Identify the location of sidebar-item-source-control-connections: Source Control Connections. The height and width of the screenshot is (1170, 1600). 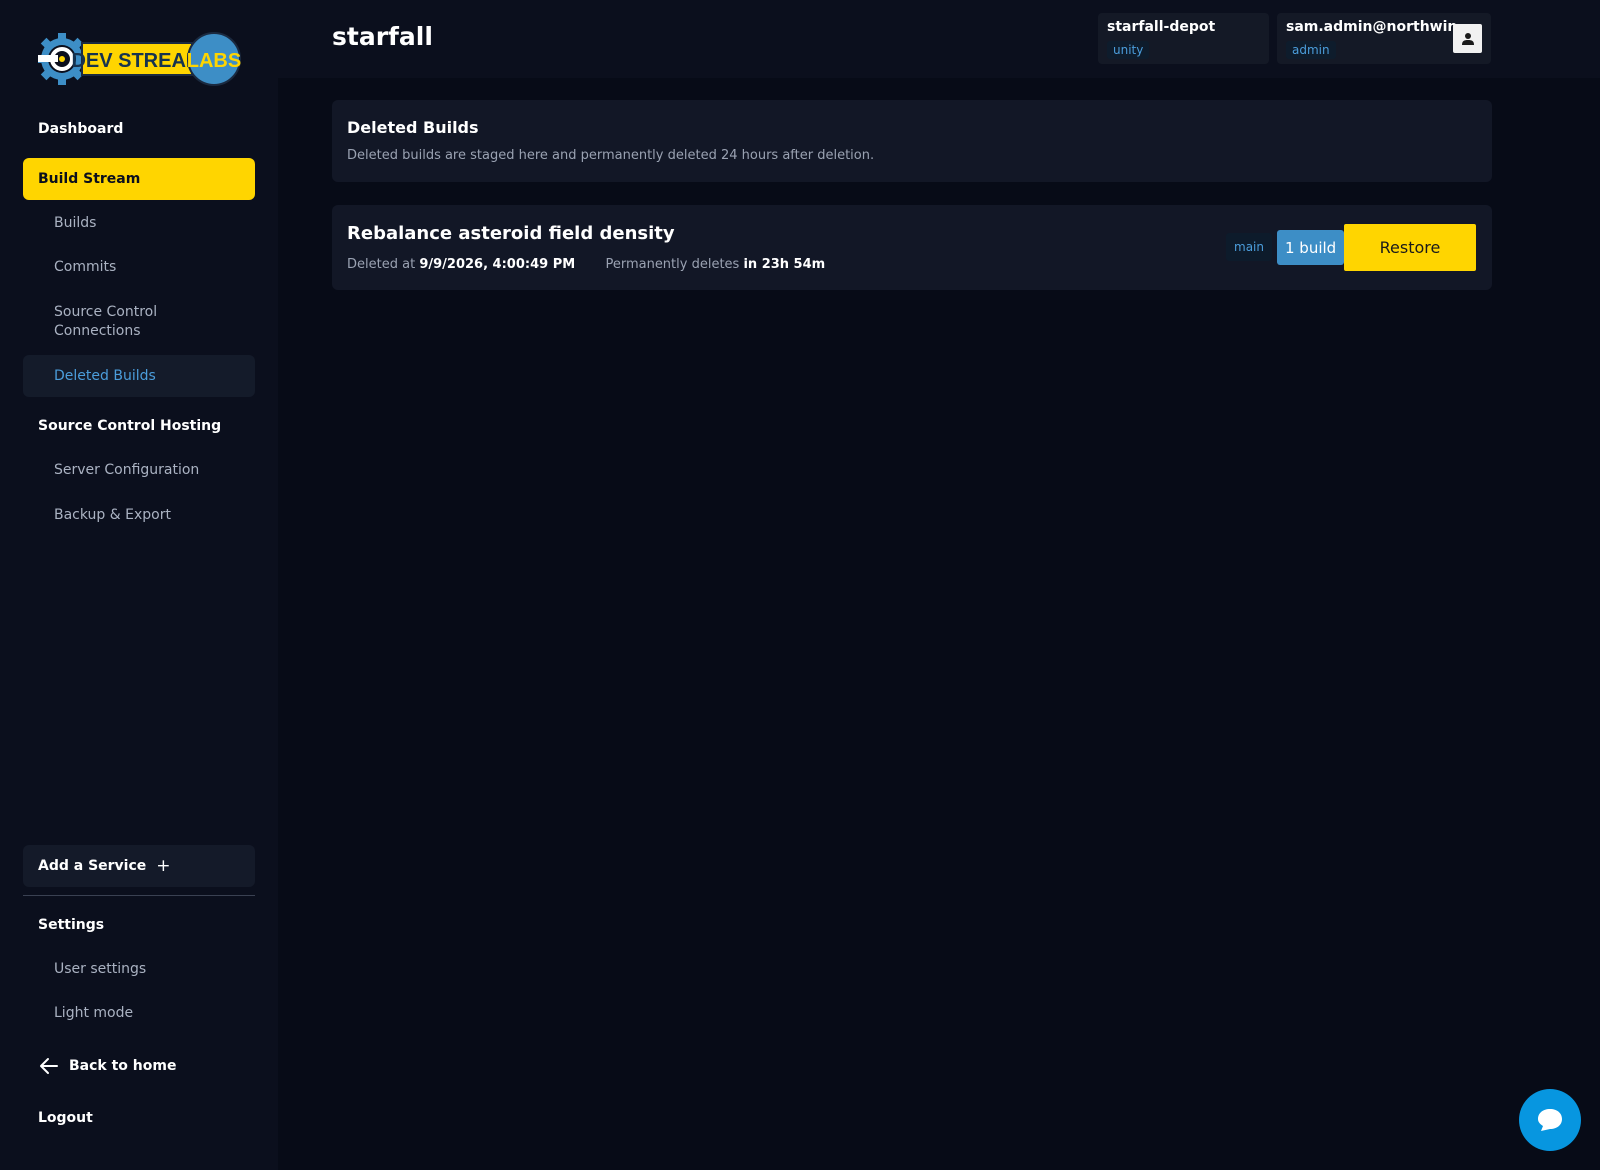
(108, 322).